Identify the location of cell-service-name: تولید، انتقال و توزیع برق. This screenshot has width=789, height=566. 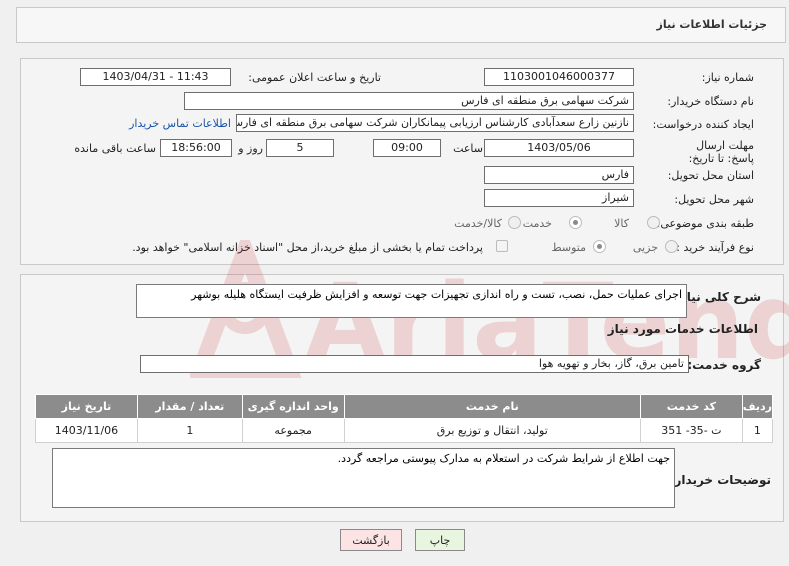
(492, 430).